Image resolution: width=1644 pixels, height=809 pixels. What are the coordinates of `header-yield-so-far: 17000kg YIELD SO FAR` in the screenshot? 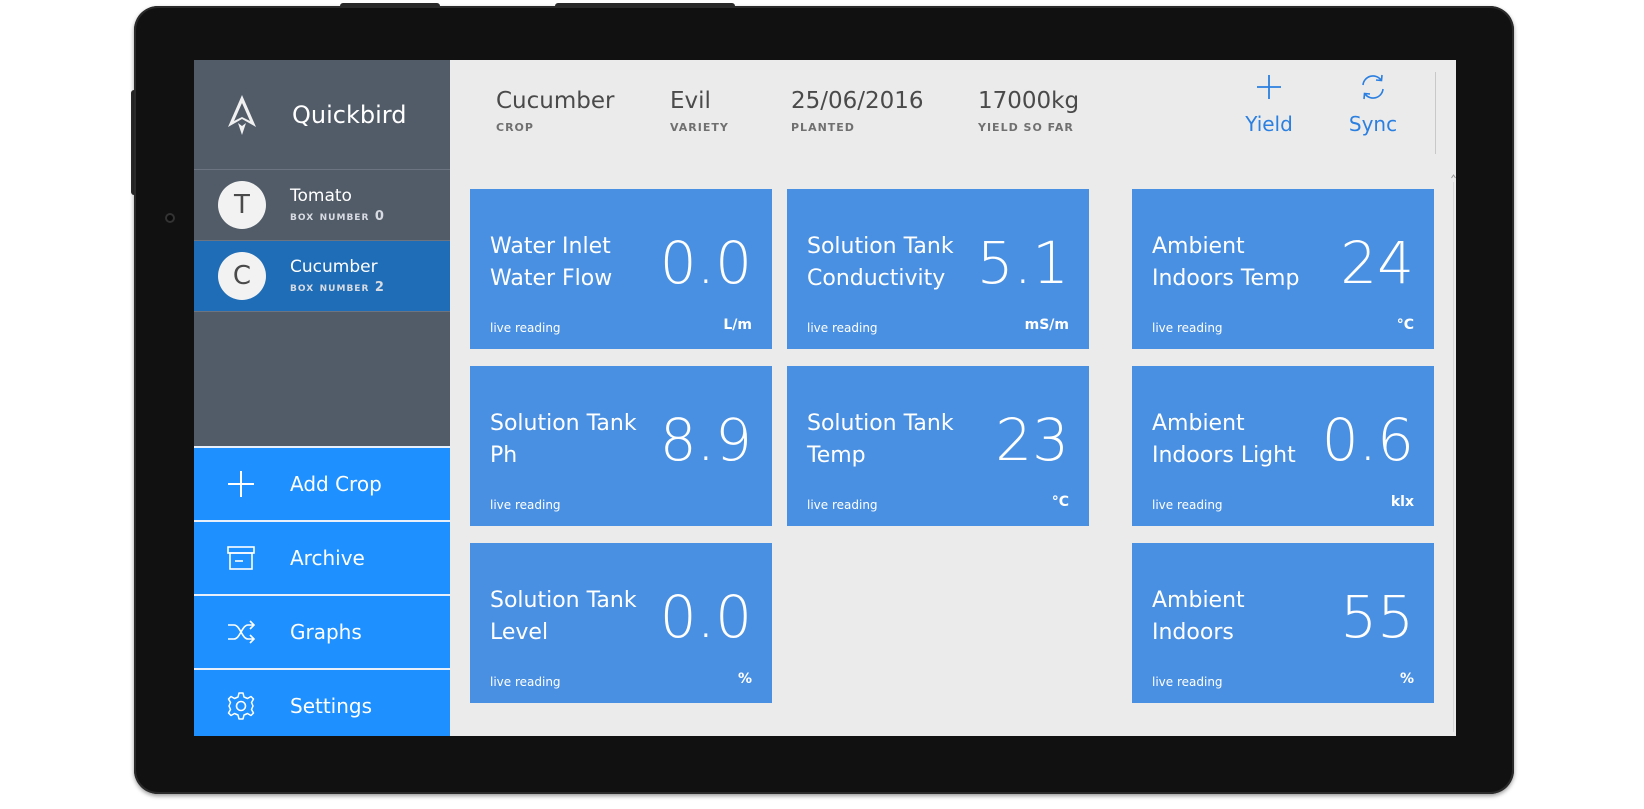 It's located at (1028, 111).